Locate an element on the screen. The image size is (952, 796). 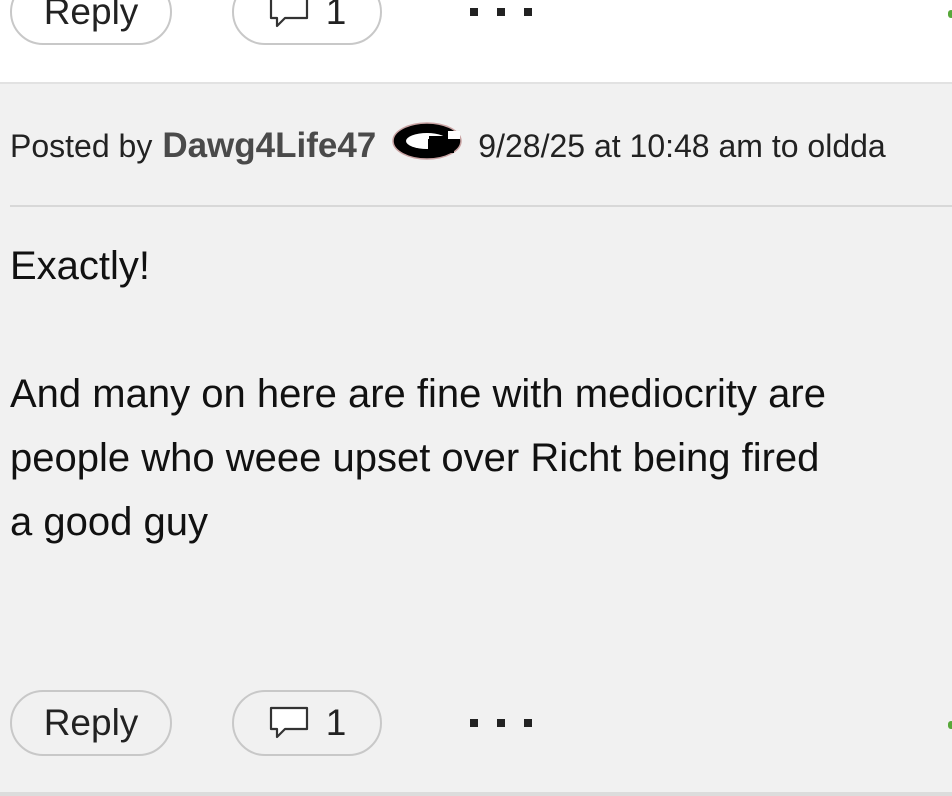
previous-post-actions: Reply 1 is located at coordinates (476, 25).